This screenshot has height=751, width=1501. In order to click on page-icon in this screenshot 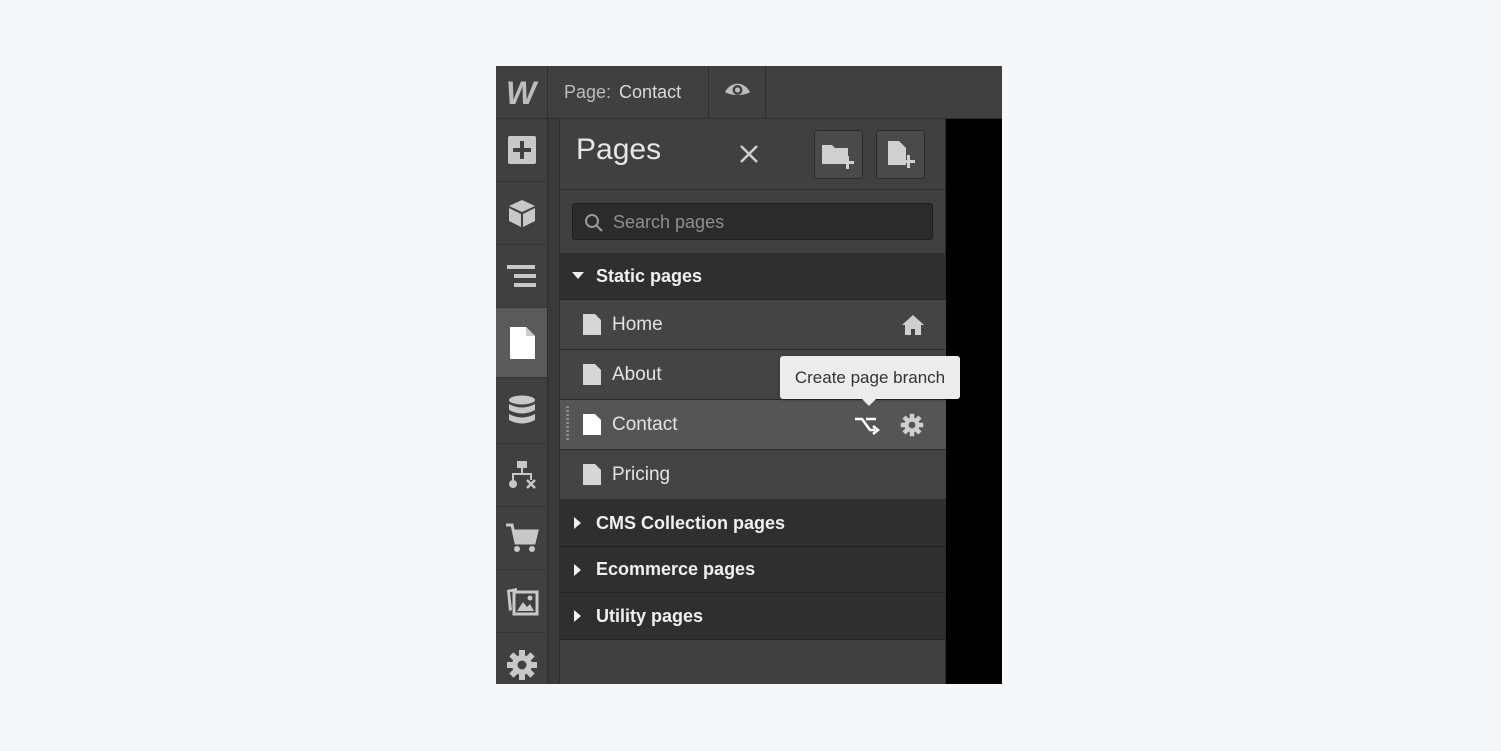, I will do `click(522, 342)`.